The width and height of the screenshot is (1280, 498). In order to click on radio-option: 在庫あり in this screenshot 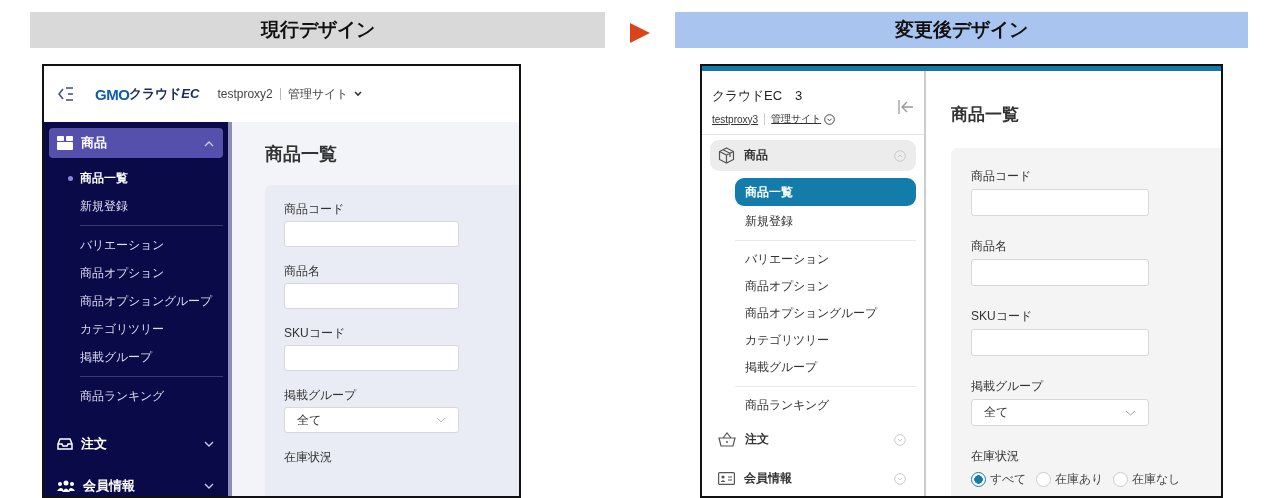, I will do `click(1069, 479)`.